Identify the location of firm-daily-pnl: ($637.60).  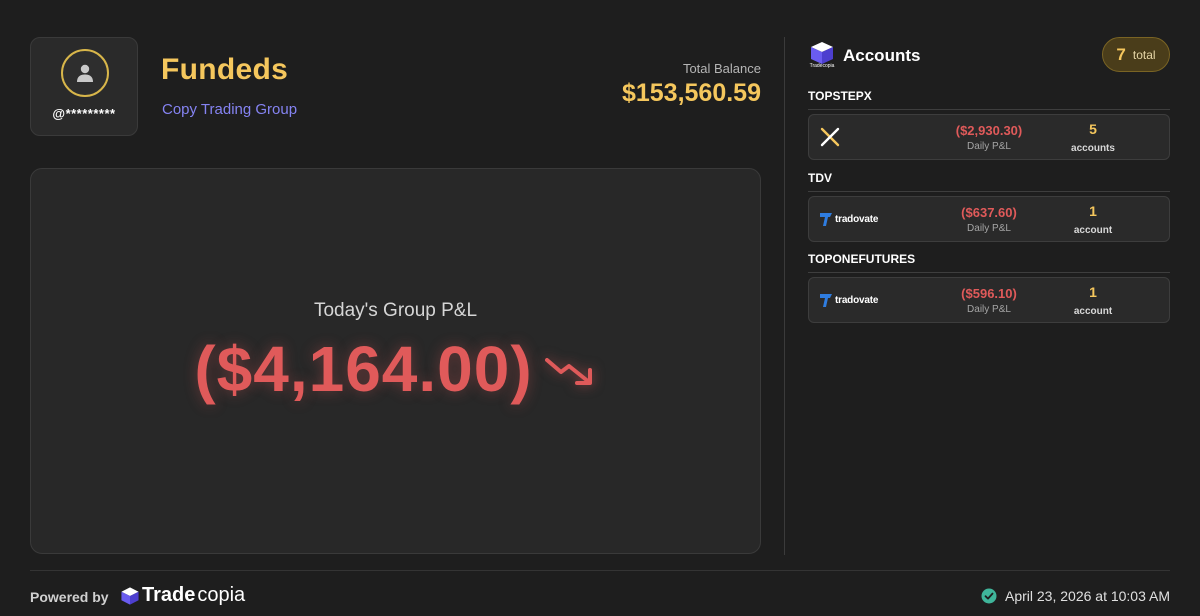
(989, 212).